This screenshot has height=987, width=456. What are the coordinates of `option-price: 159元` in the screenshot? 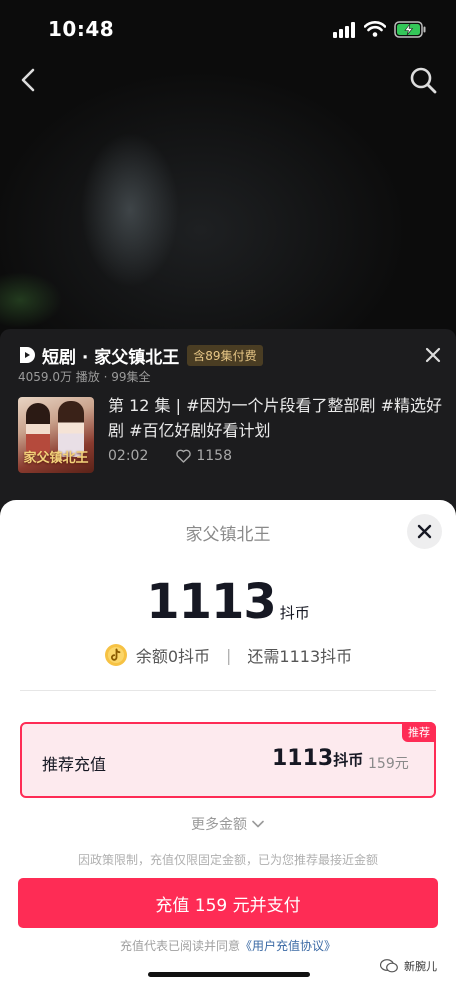 It's located at (388, 764).